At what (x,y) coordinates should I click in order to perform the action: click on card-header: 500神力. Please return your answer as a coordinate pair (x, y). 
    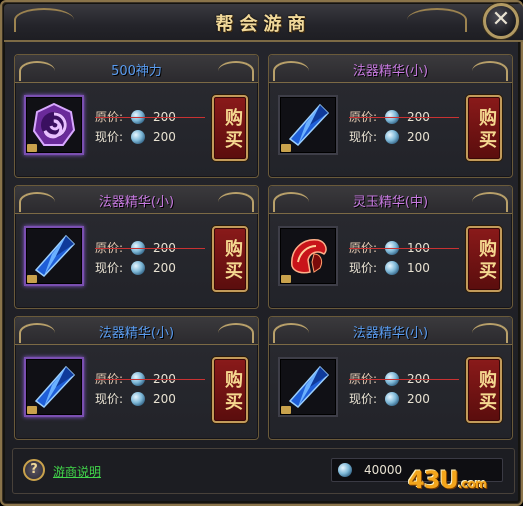
    Looking at the image, I should click on (136, 69).